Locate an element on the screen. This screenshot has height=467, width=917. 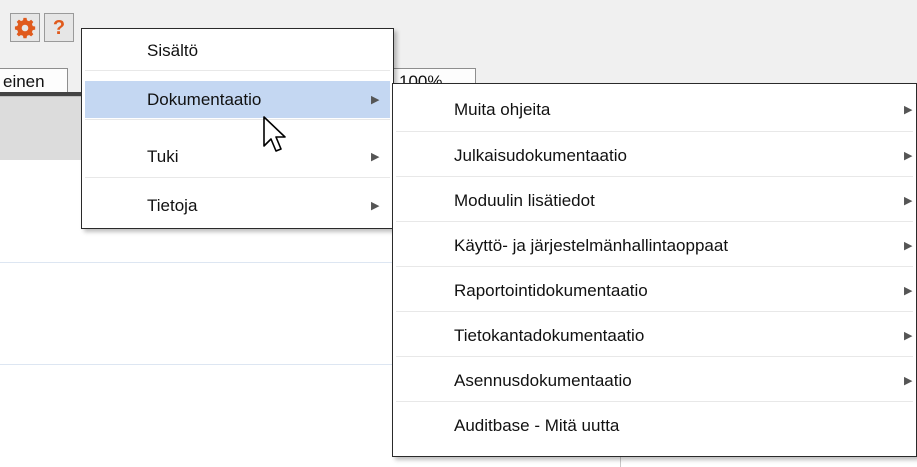
mouse-pointer-icon is located at coordinates (274, 134).